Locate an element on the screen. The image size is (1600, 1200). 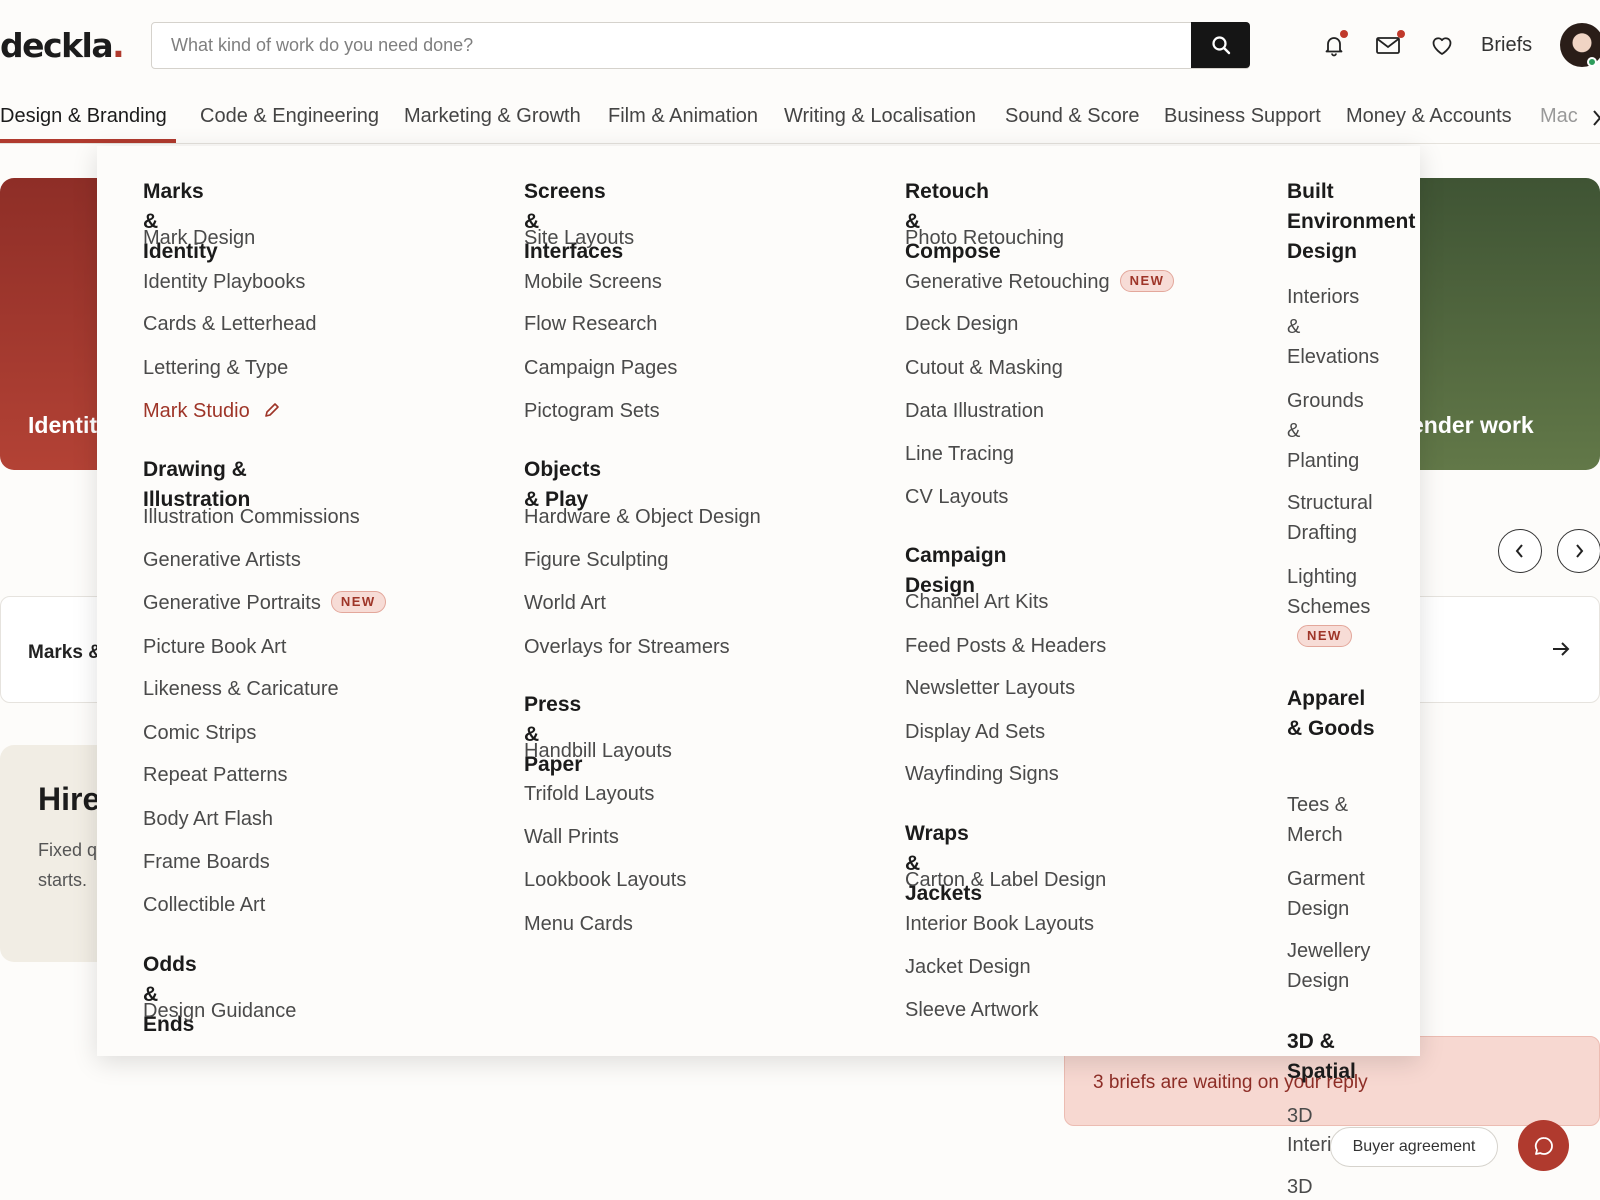
active-tab-underline is located at coordinates (88, 141).